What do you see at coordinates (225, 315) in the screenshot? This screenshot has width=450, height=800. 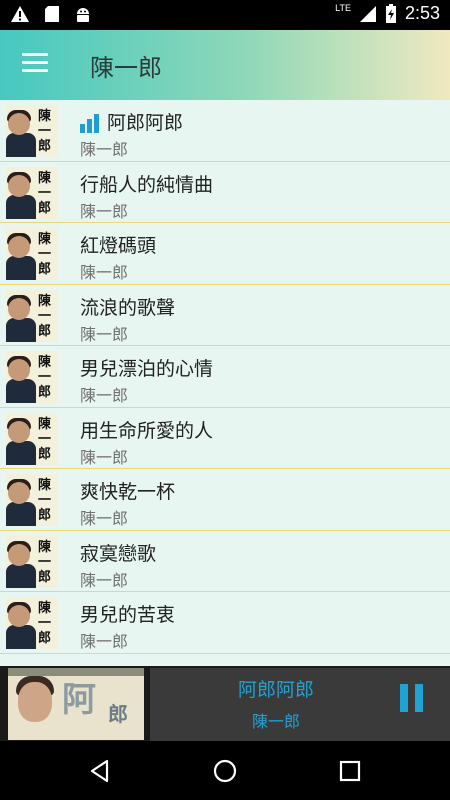 I see `song-row: 陳一郎流浪的歌聲 陳一郎` at bounding box center [225, 315].